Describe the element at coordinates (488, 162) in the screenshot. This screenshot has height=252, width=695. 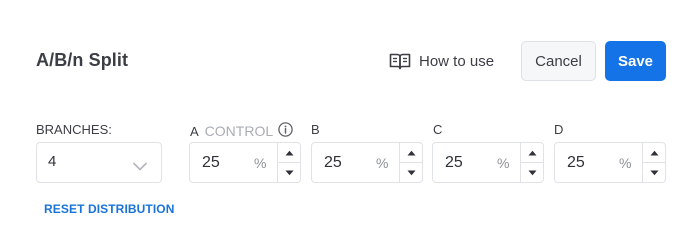
I see `branch-c-percent-input: 25 %` at that location.